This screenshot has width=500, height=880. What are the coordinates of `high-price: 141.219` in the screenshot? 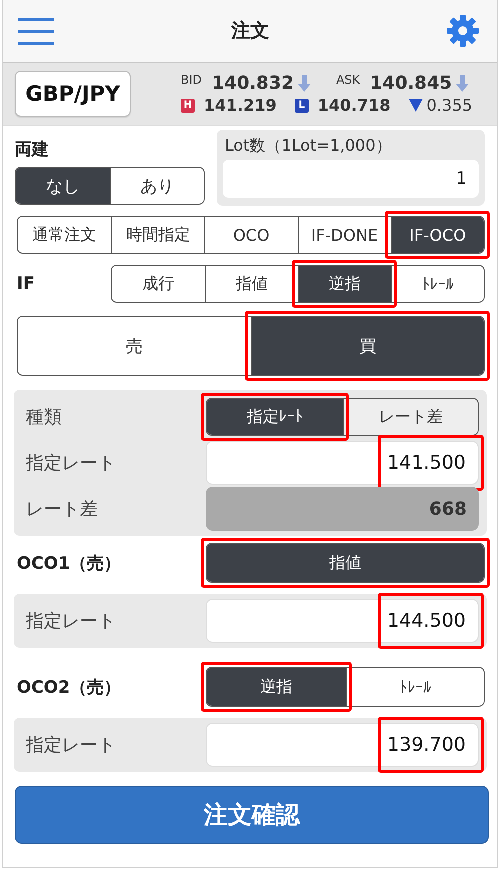 It's located at (240, 105).